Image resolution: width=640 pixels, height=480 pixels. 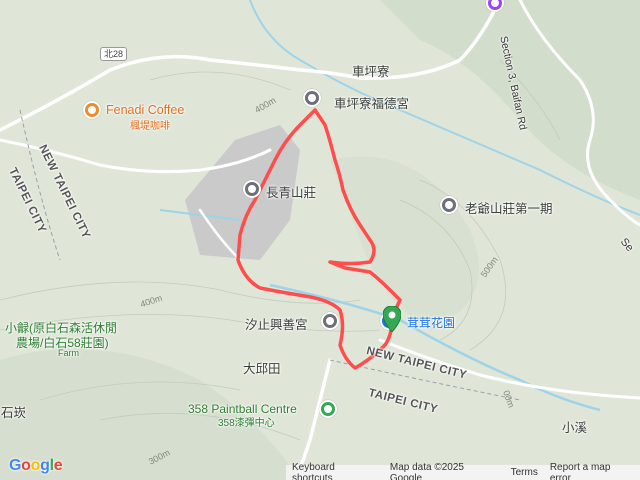 What do you see at coordinates (291, 193) in the screenshot?
I see `place-label-changqing: 長青山莊` at bounding box center [291, 193].